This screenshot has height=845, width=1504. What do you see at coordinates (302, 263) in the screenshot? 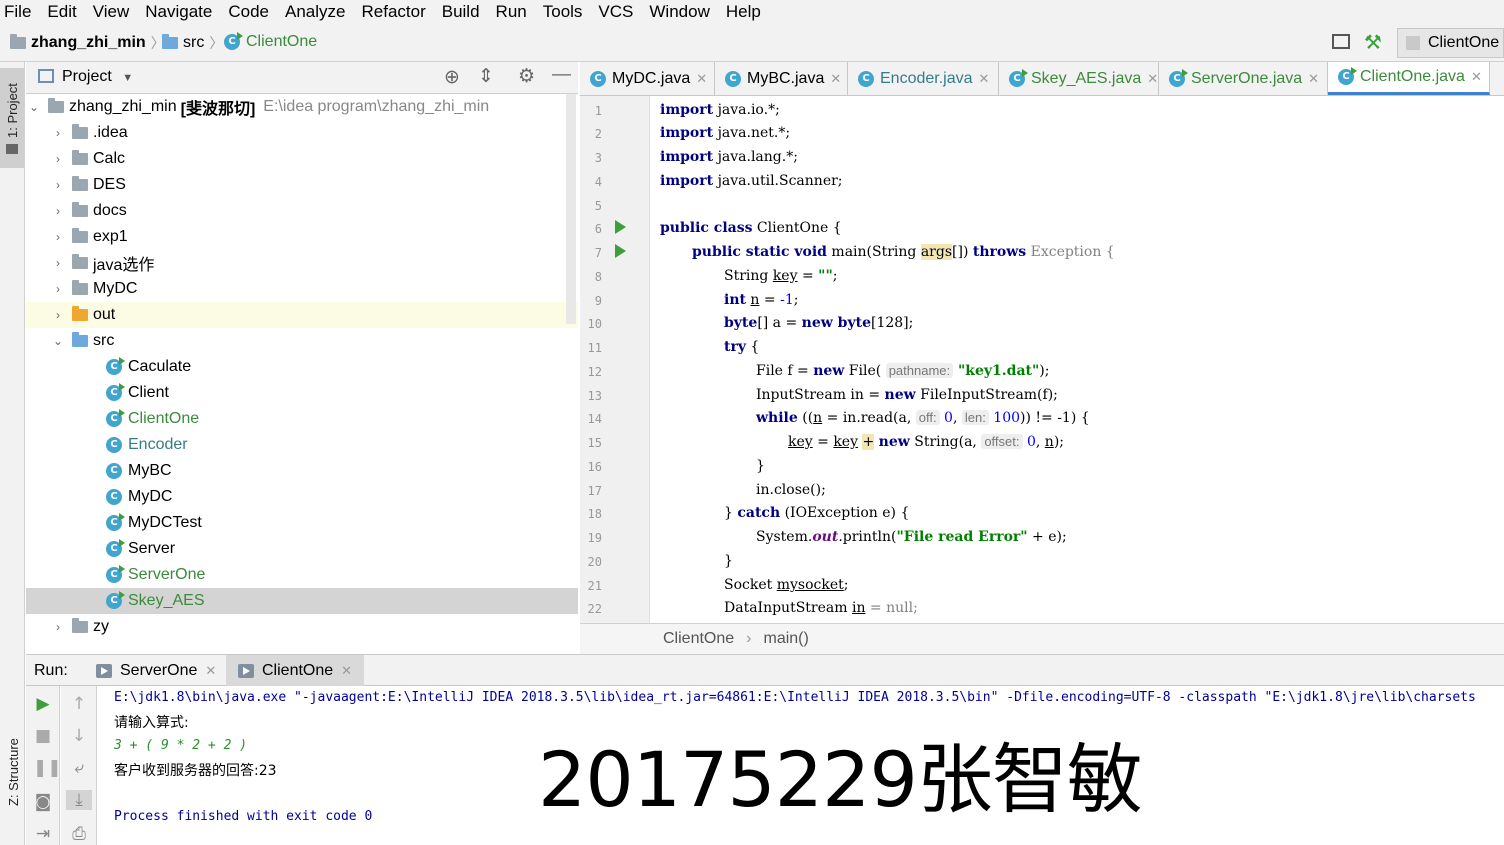
I see `tree-folder: › java选作` at bounding box center [302, 263].